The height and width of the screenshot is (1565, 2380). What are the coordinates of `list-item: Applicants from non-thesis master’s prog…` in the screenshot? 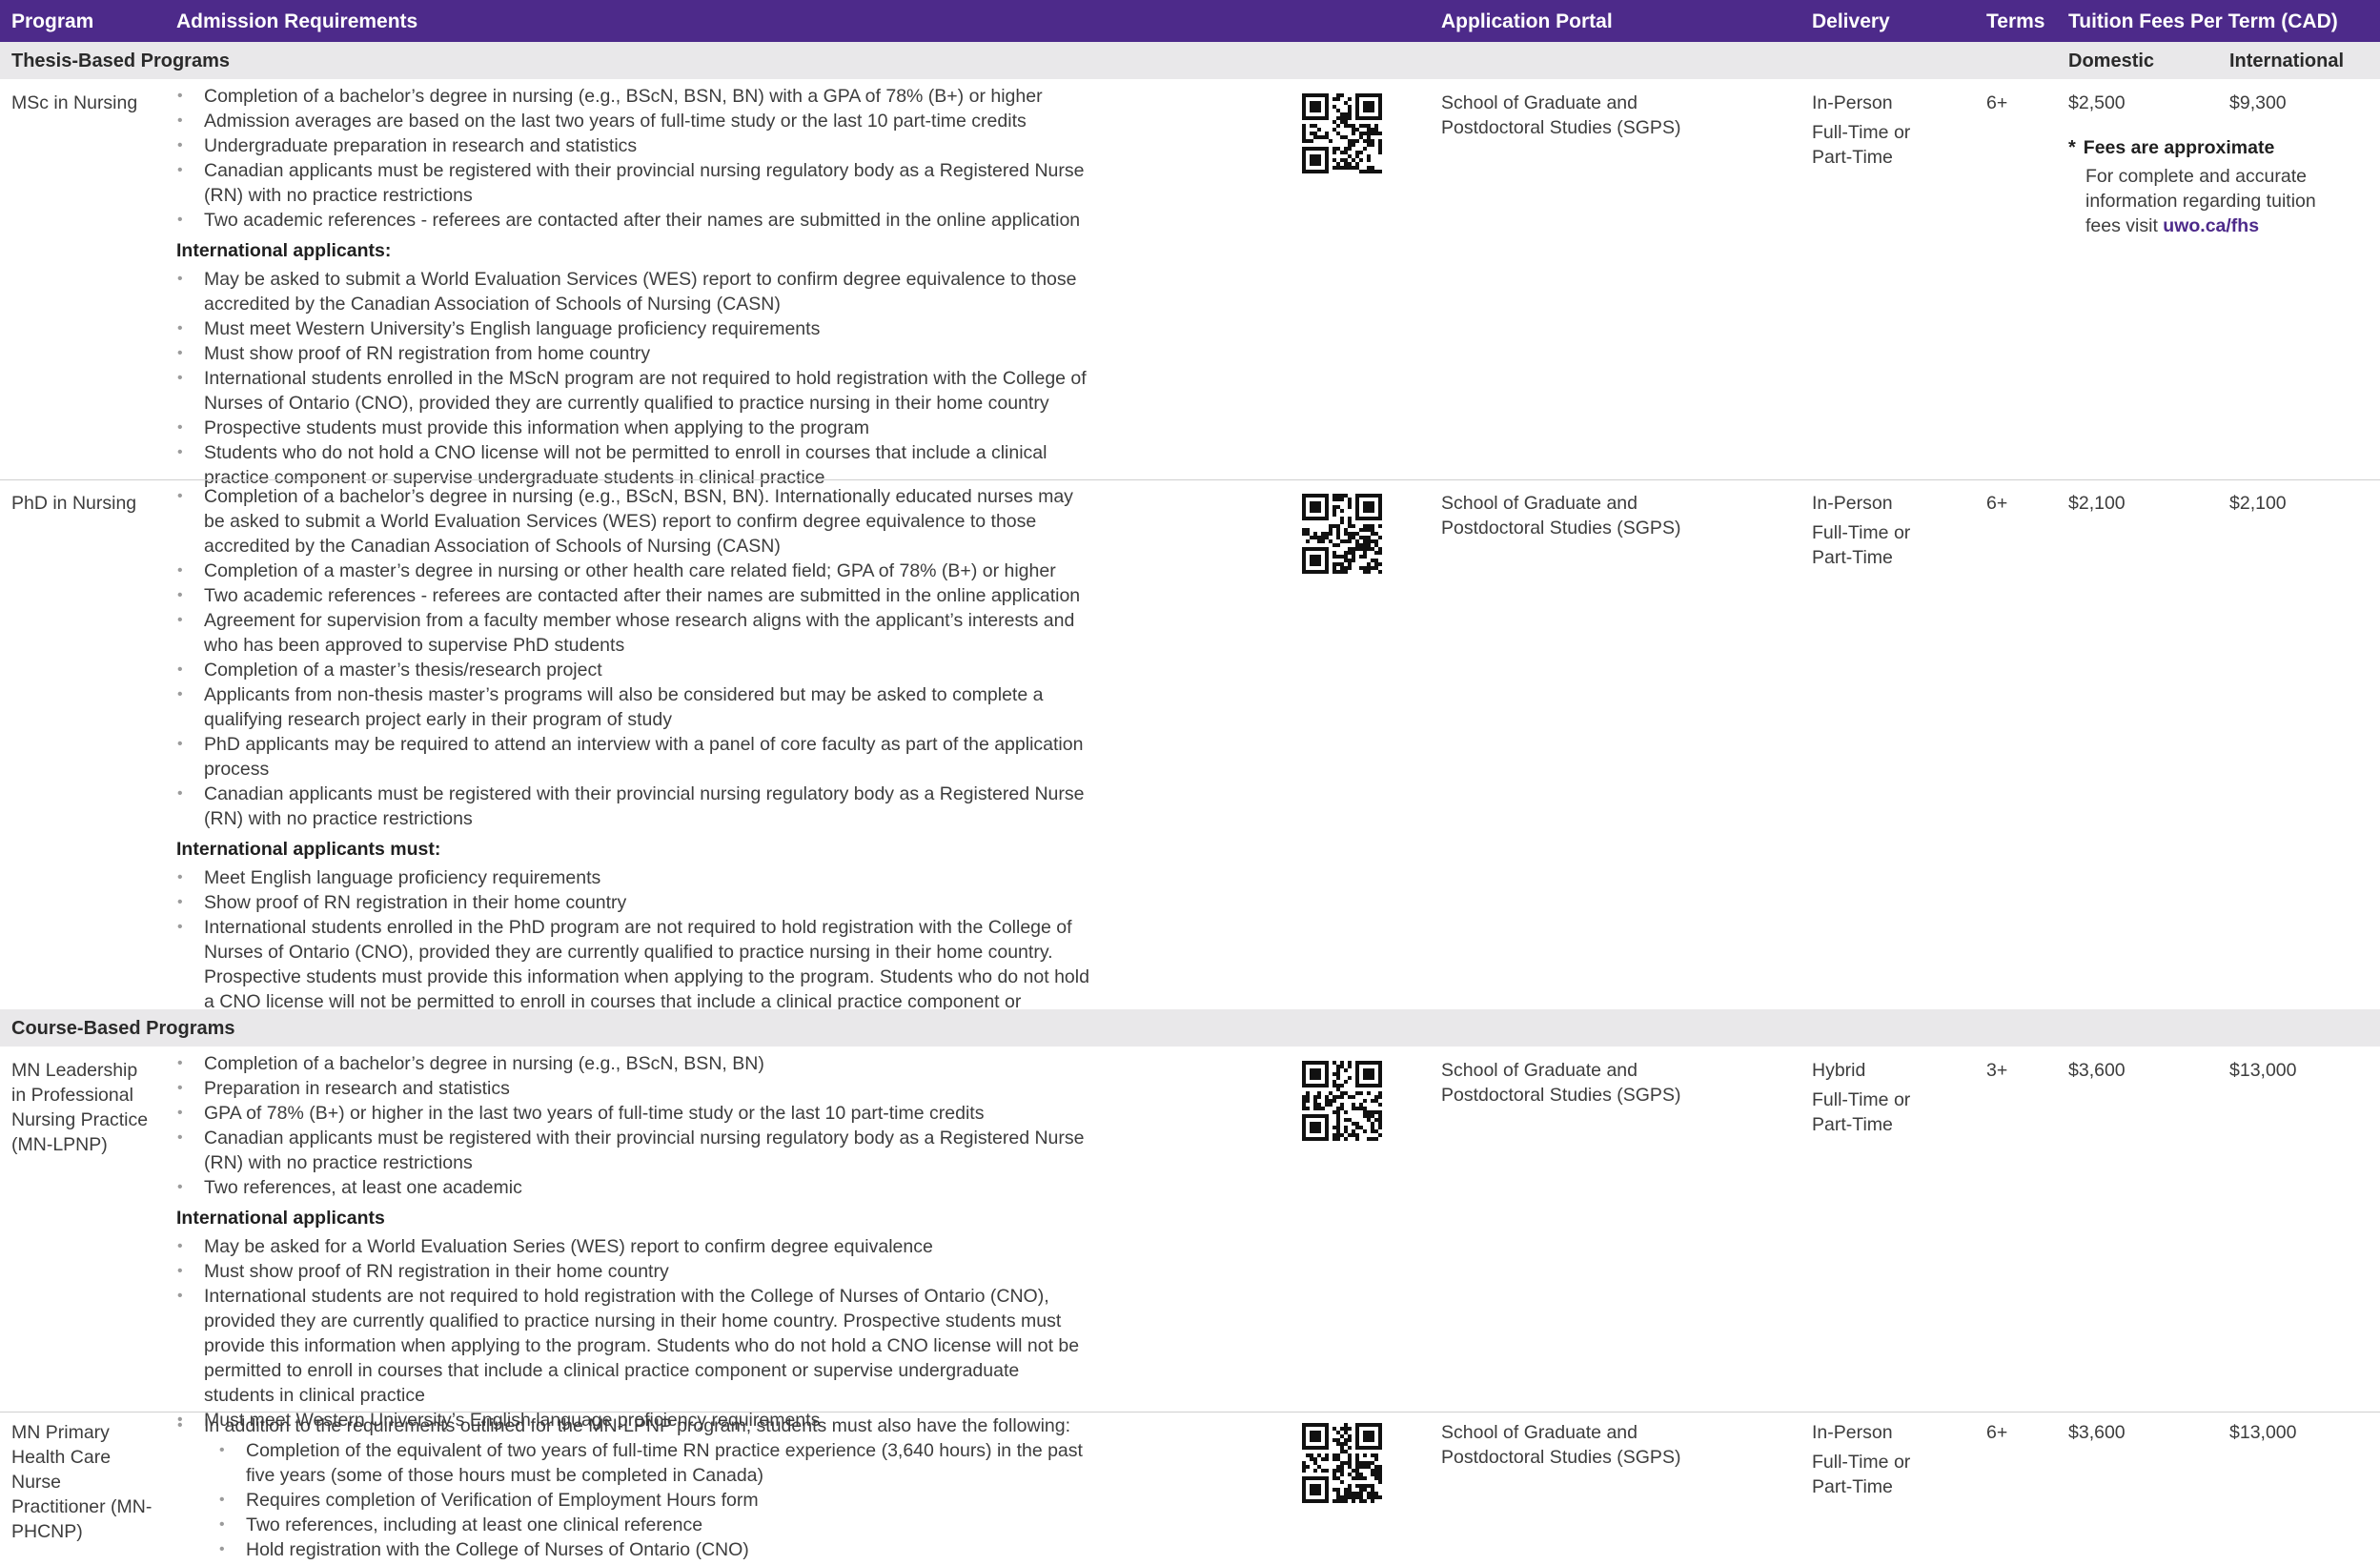 It's located at (633, 707).